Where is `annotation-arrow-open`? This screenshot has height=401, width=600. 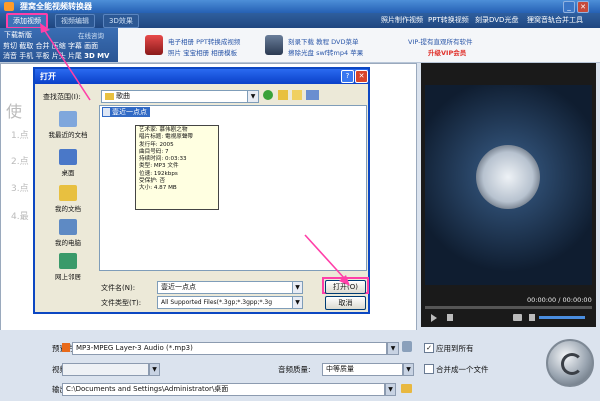 annotation-arrow-open is located at coordinates (325, 257).